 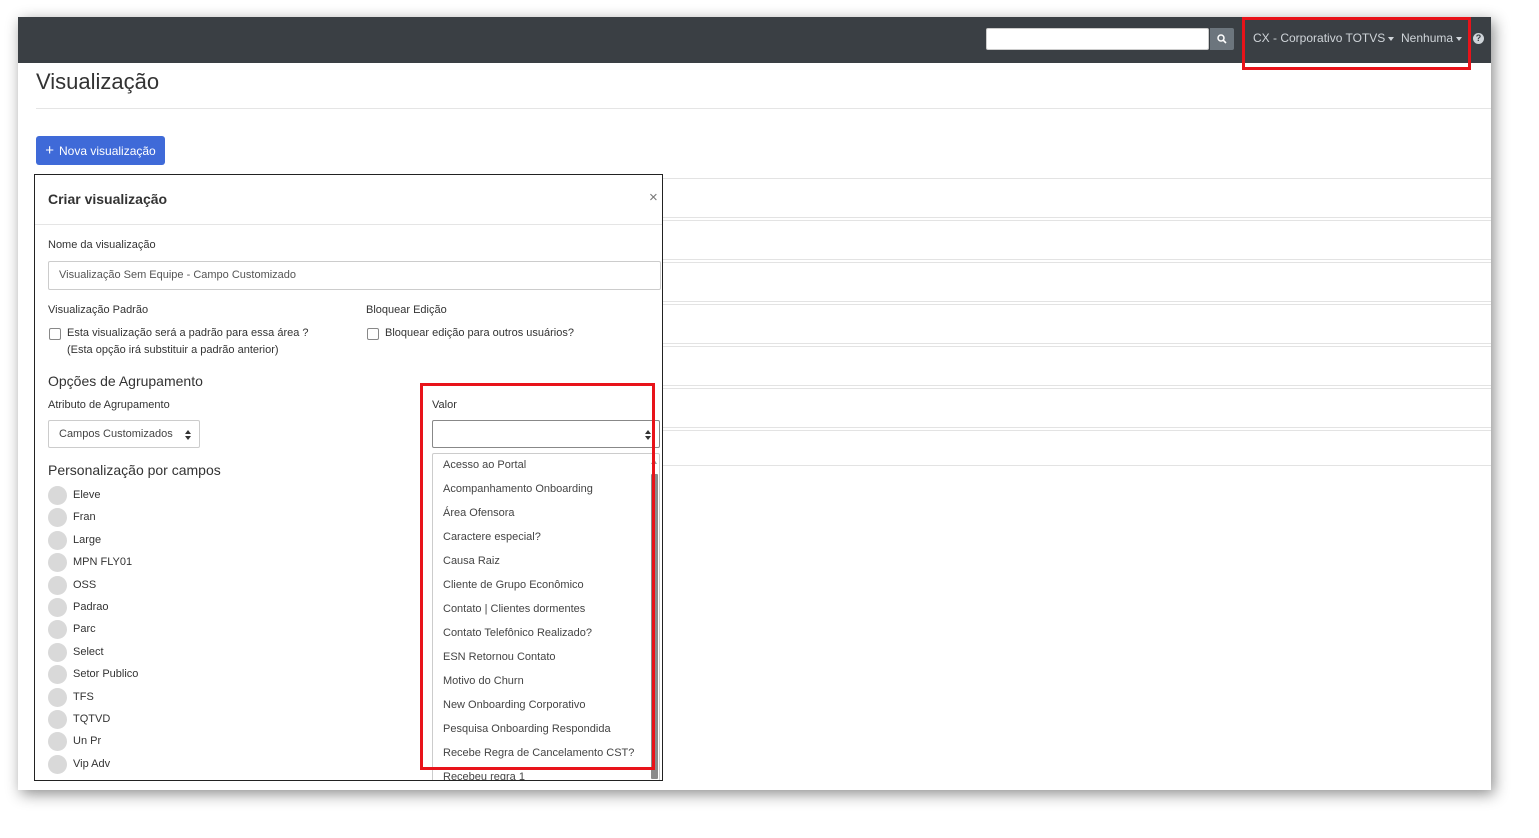 What do you see at coordinates (84, 517) in the screenshot?
I see `field-name: Fran` at bounding box center [84, 517].